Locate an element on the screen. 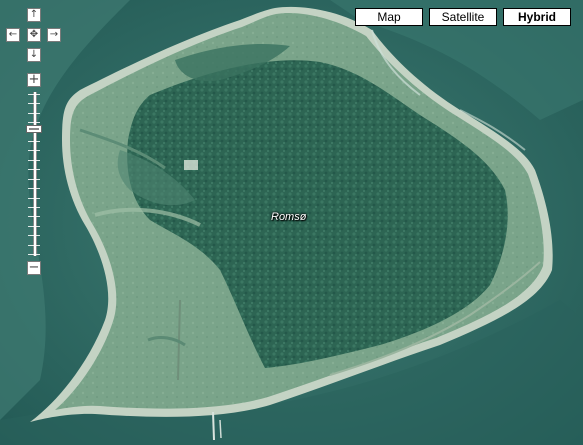 The height and width of the screenshot is (445, 583). arrow-right-icon: → is located at coordinates (54, 34).